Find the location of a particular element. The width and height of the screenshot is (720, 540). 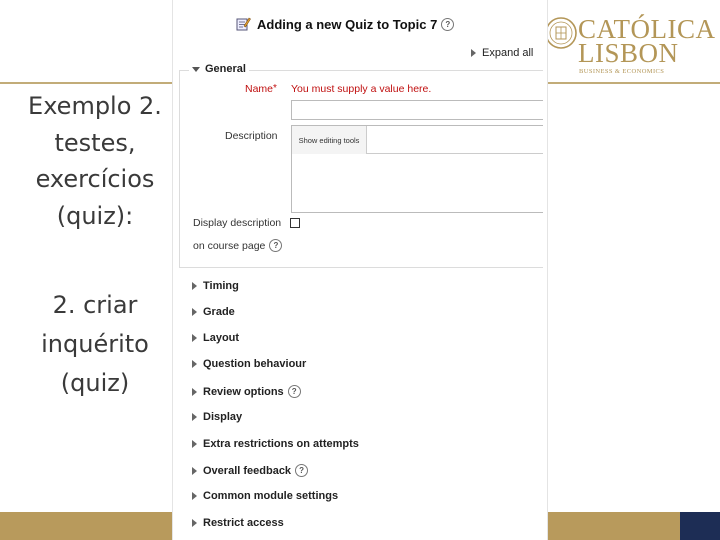

section-grade: Grade is located at coordinates (213, 312).